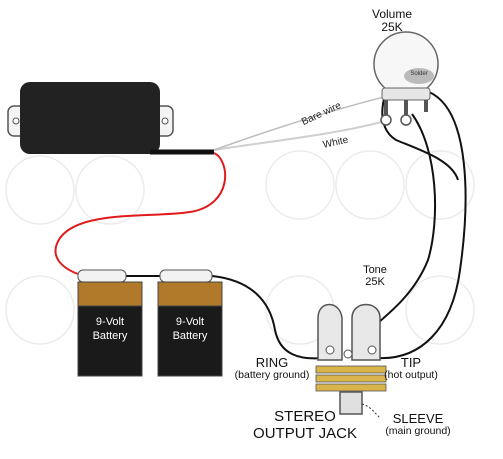 The height and width of the screenshot is (459, 503). I want to click on jack-title-line2: OUTPUT JACK, so click(305, 433).